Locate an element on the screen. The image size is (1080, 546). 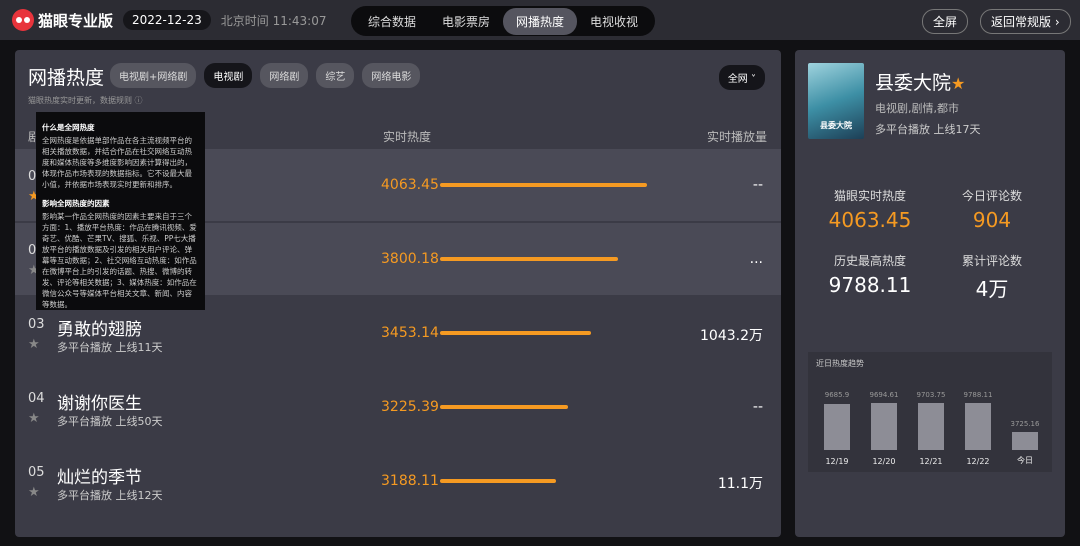
trend-value: 9703.75 is located at coordinates (931, 395).